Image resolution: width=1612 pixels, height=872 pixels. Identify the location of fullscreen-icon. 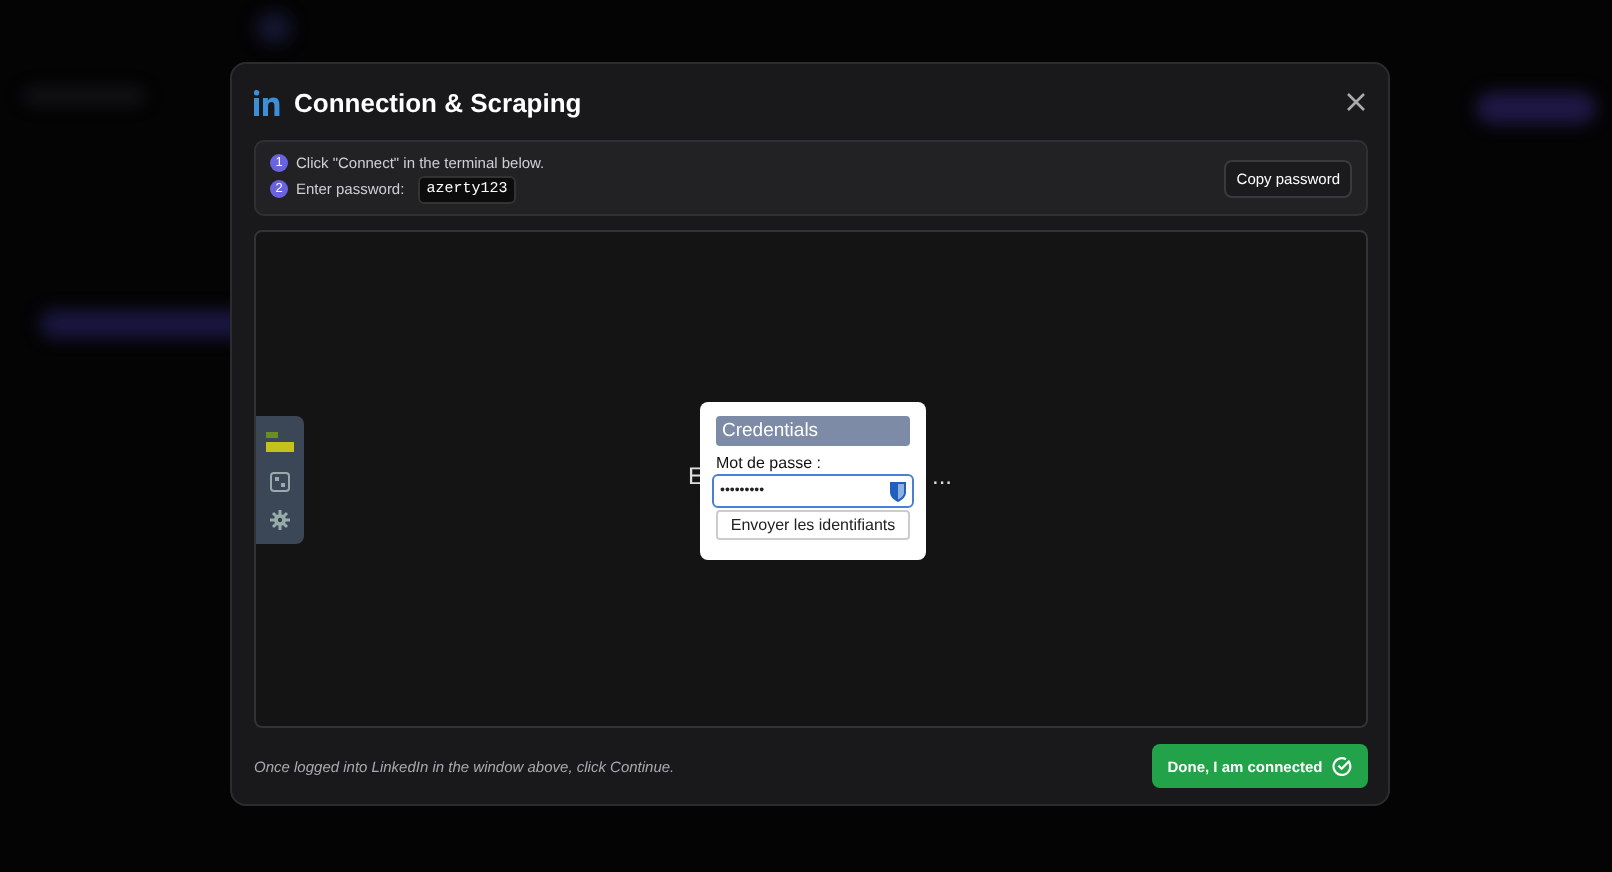
(280, 481).